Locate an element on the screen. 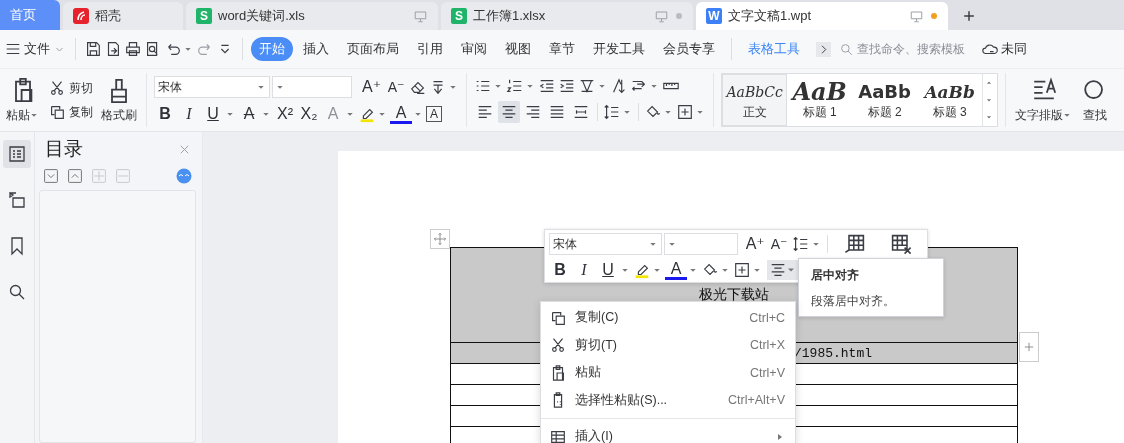 The width and height of the screenshot is (1124, 443). context-menu-item: 选择性粘贴(S)... Ctrl+Alt+V is located at coordinates (668, 400).